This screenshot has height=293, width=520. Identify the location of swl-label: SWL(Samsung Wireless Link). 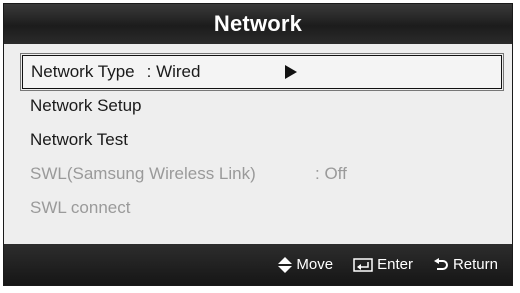
(143, 173).